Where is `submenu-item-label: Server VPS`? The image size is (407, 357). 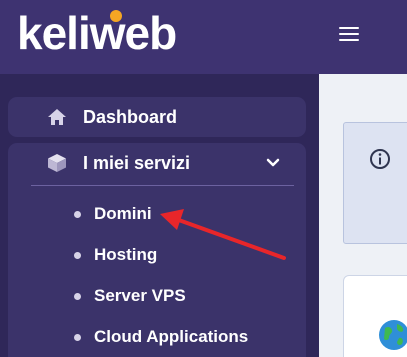 submenu-item-label: Server VPS is located at coordinates (140, 295).